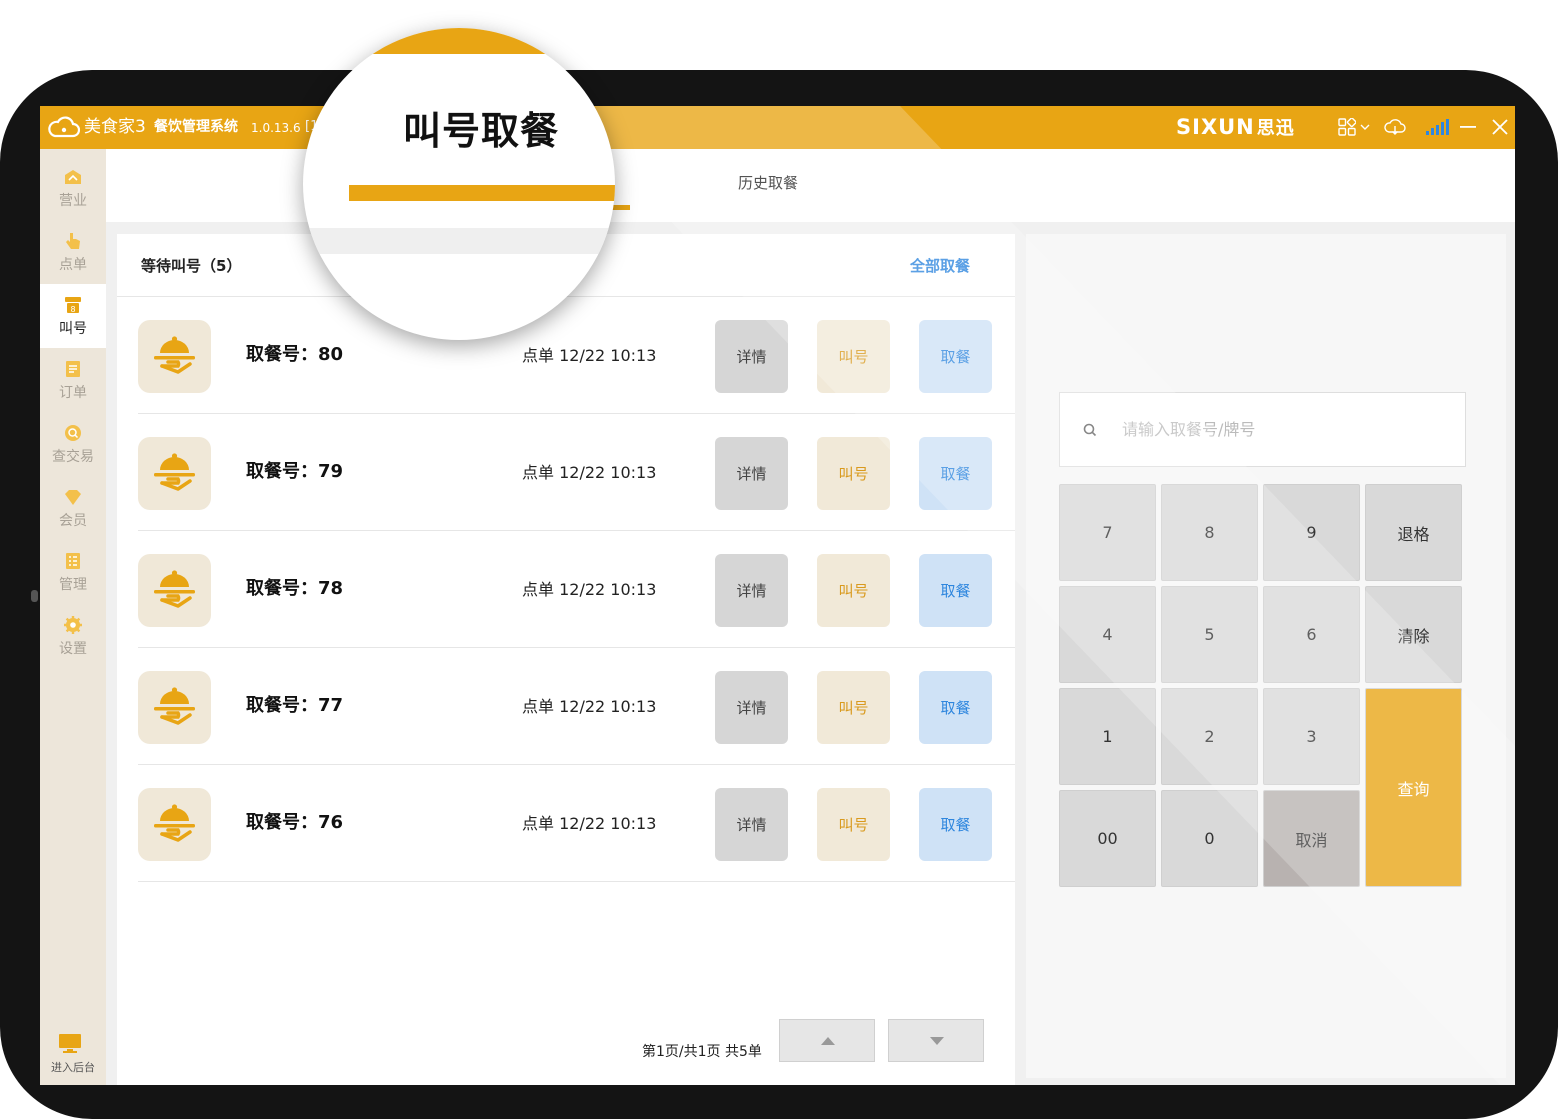 This screenshot has height=1119, width=1558. Describe the element at coordinates (73, 649) in the screenshot. I see `sidebar-item-label: 设置` at that location.